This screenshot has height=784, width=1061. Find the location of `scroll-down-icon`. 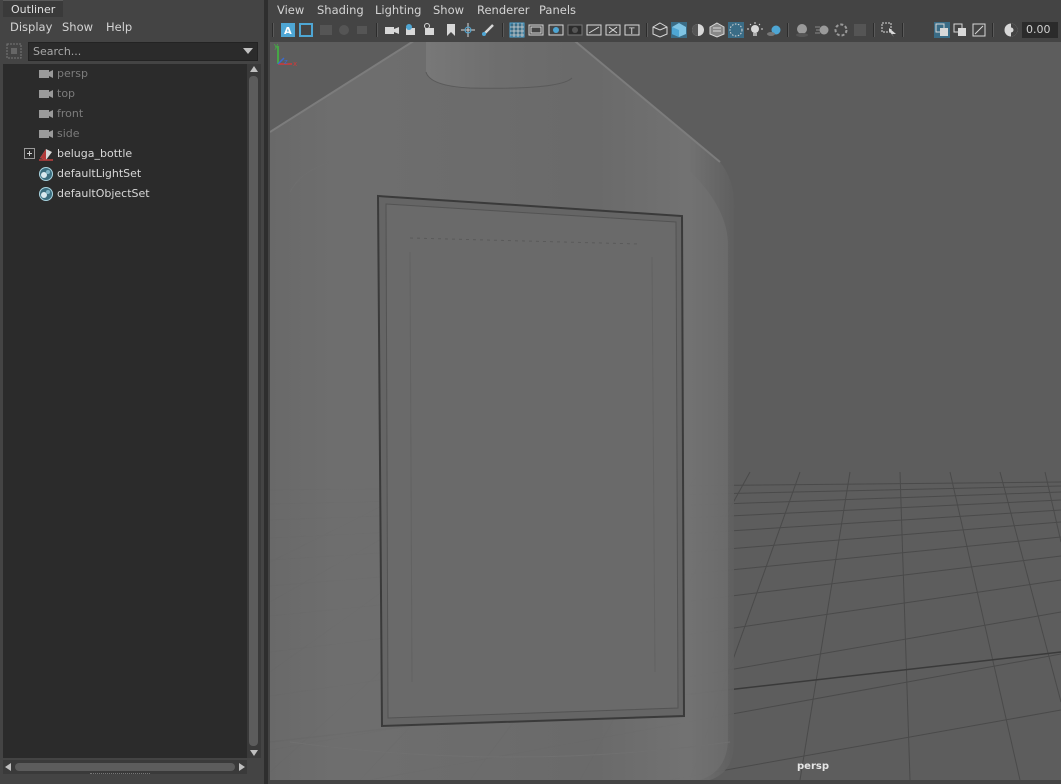

scroll-down-icon is located at coordinates (254, 753).